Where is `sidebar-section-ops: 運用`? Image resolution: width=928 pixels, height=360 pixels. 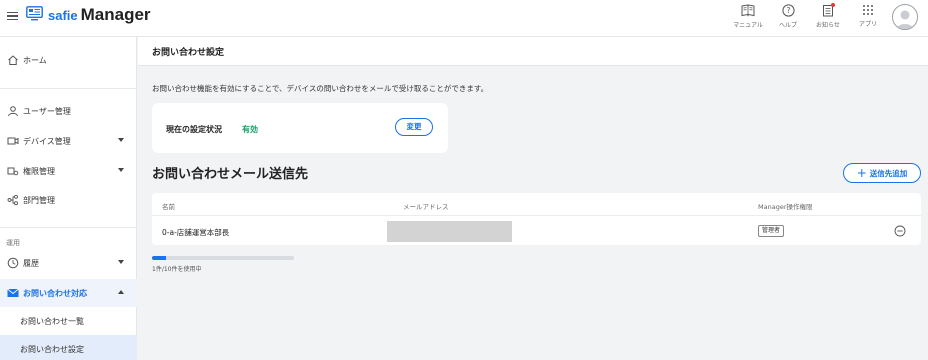 sidebar-section-ops: 運用 is located at coordinates (13, 243).